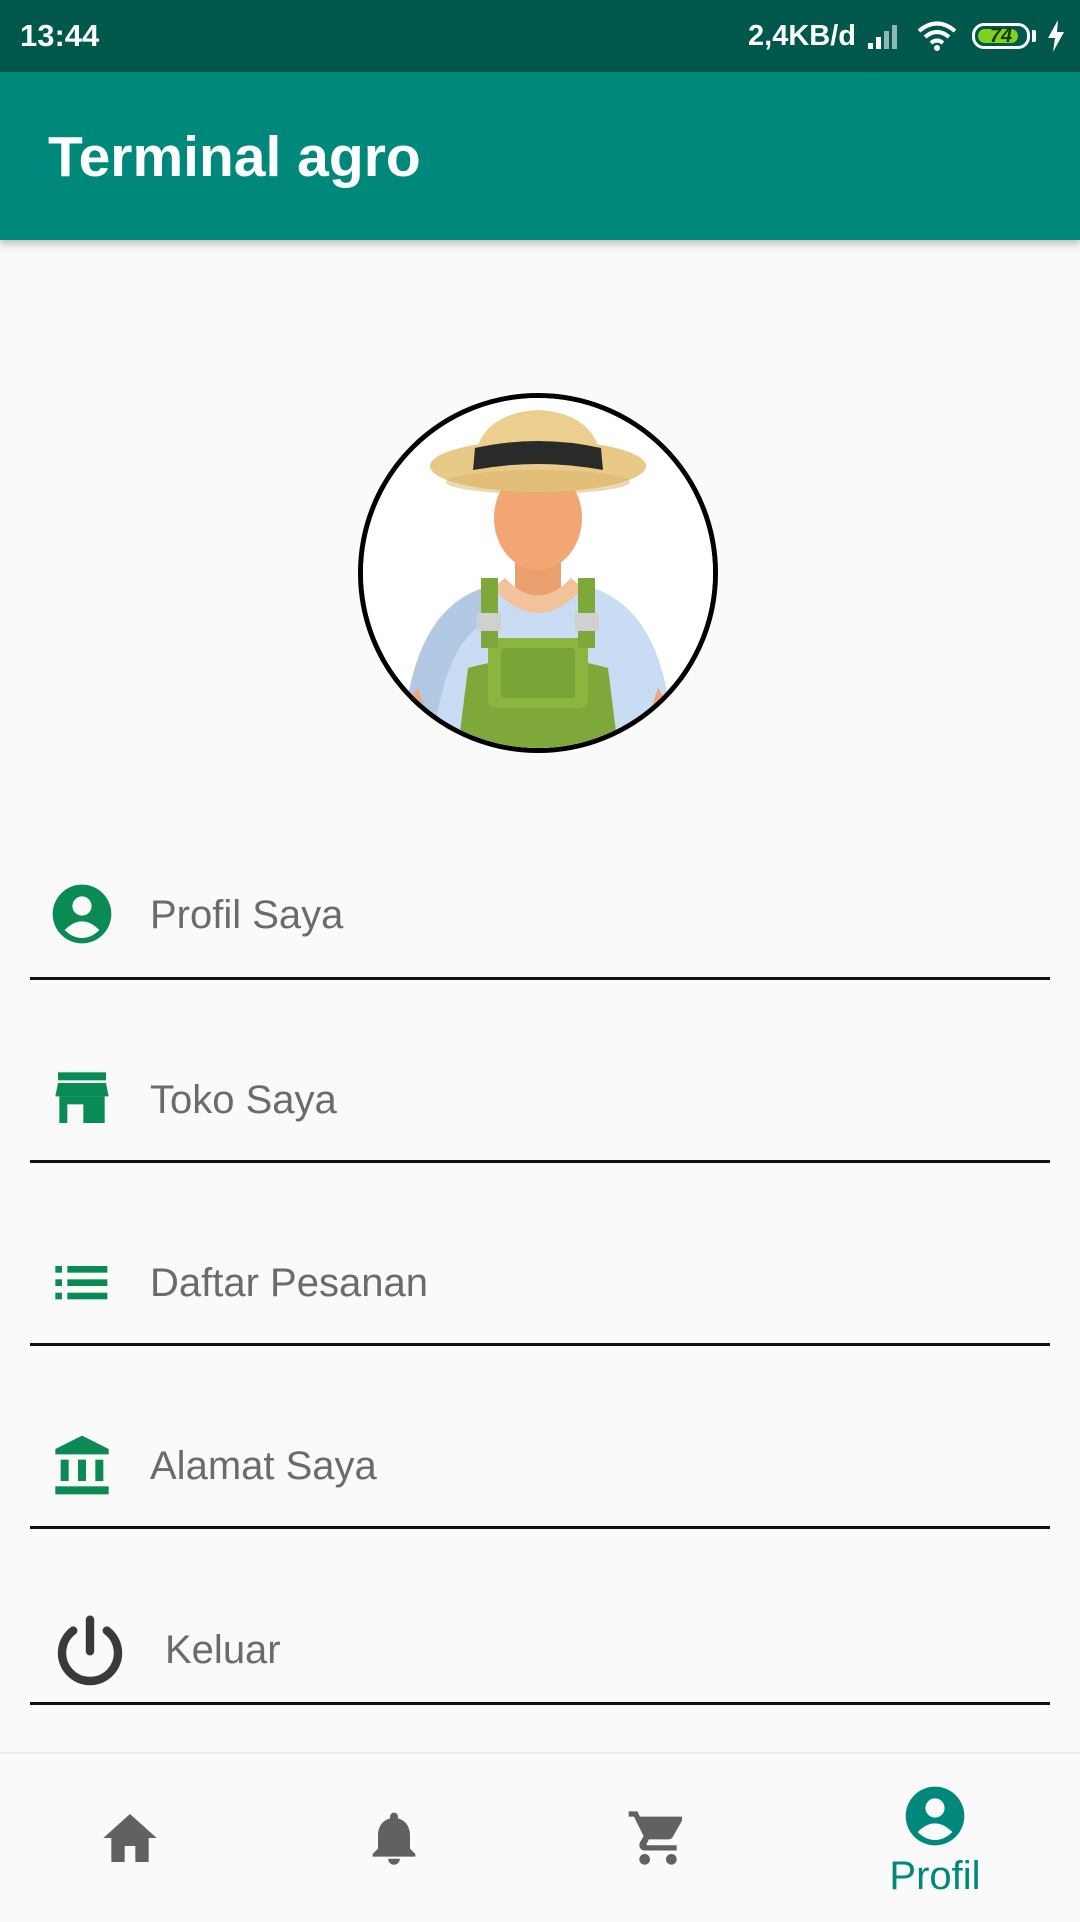 This screenshot has width=1080, height=1922. I want to click on nav-profile: Profil, so click(945, 1838).